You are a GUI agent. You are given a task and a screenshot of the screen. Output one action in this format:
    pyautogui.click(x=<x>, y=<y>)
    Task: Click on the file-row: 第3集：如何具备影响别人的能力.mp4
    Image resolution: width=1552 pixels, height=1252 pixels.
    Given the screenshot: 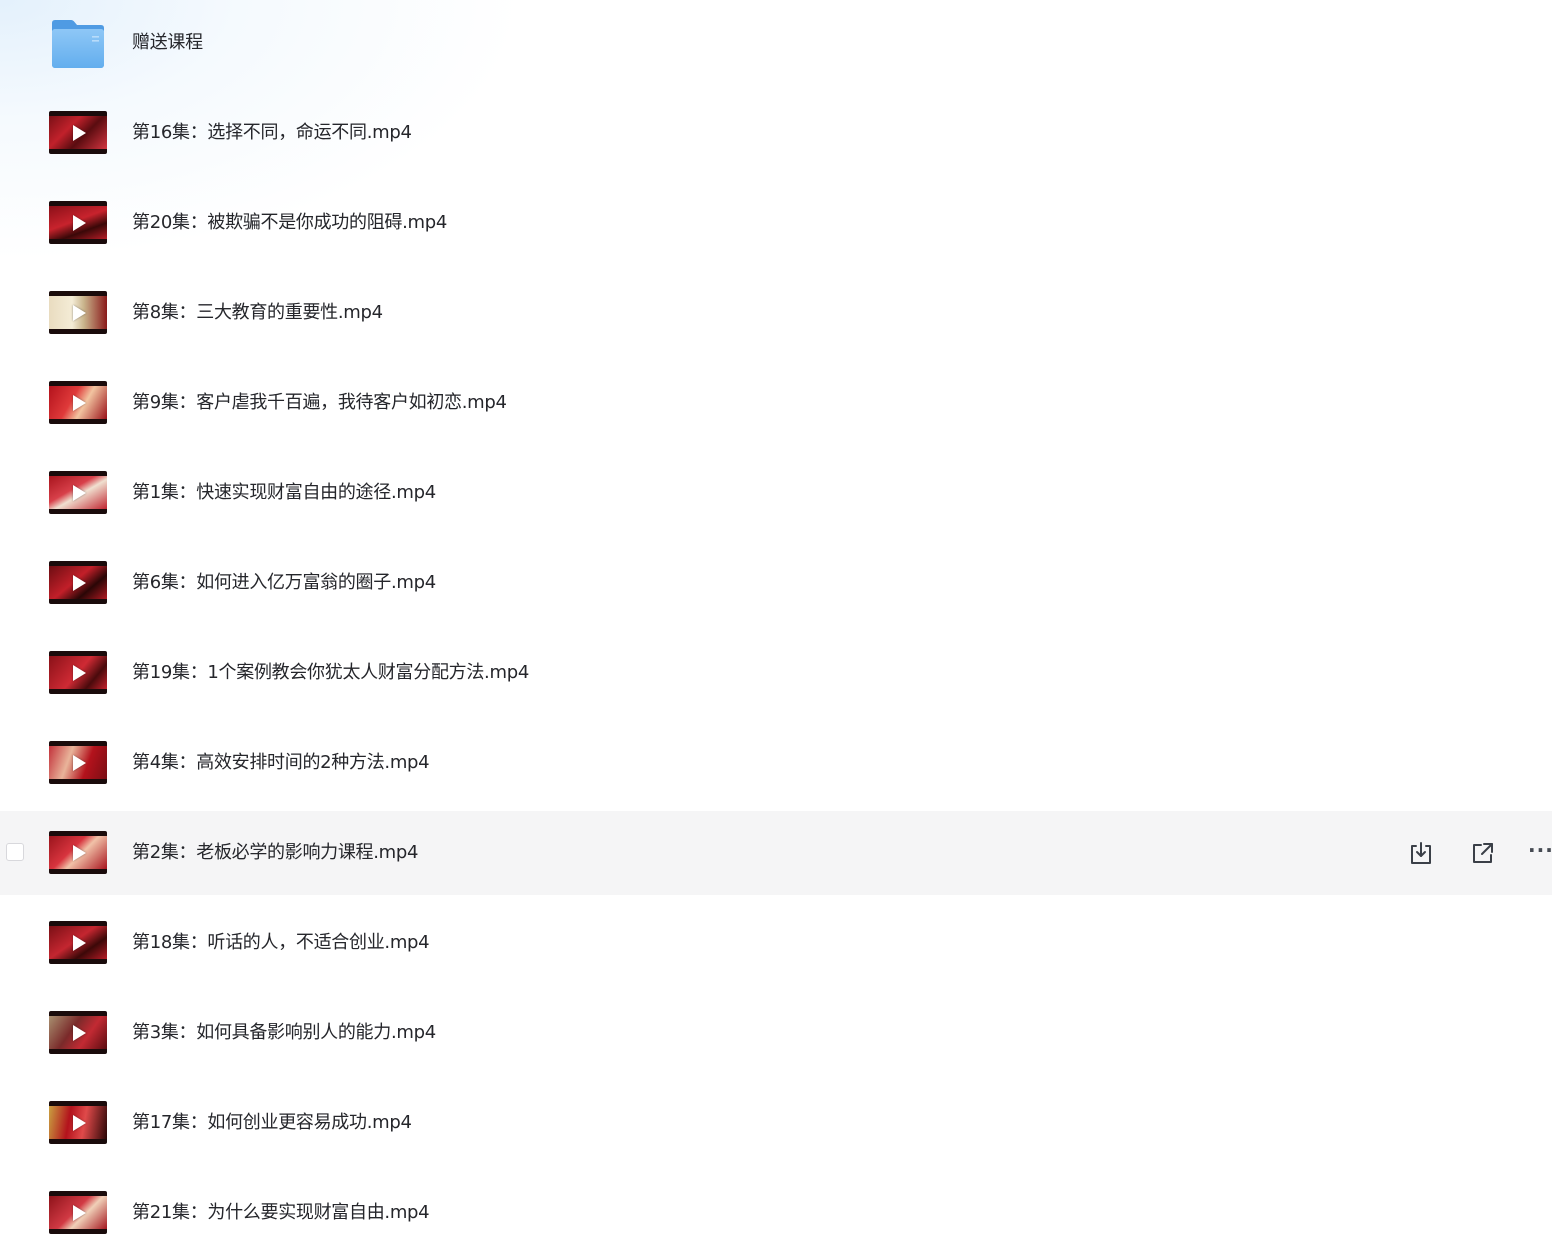 What is the action you would take?
    pyautogui.click(x=776, y=1033)
    